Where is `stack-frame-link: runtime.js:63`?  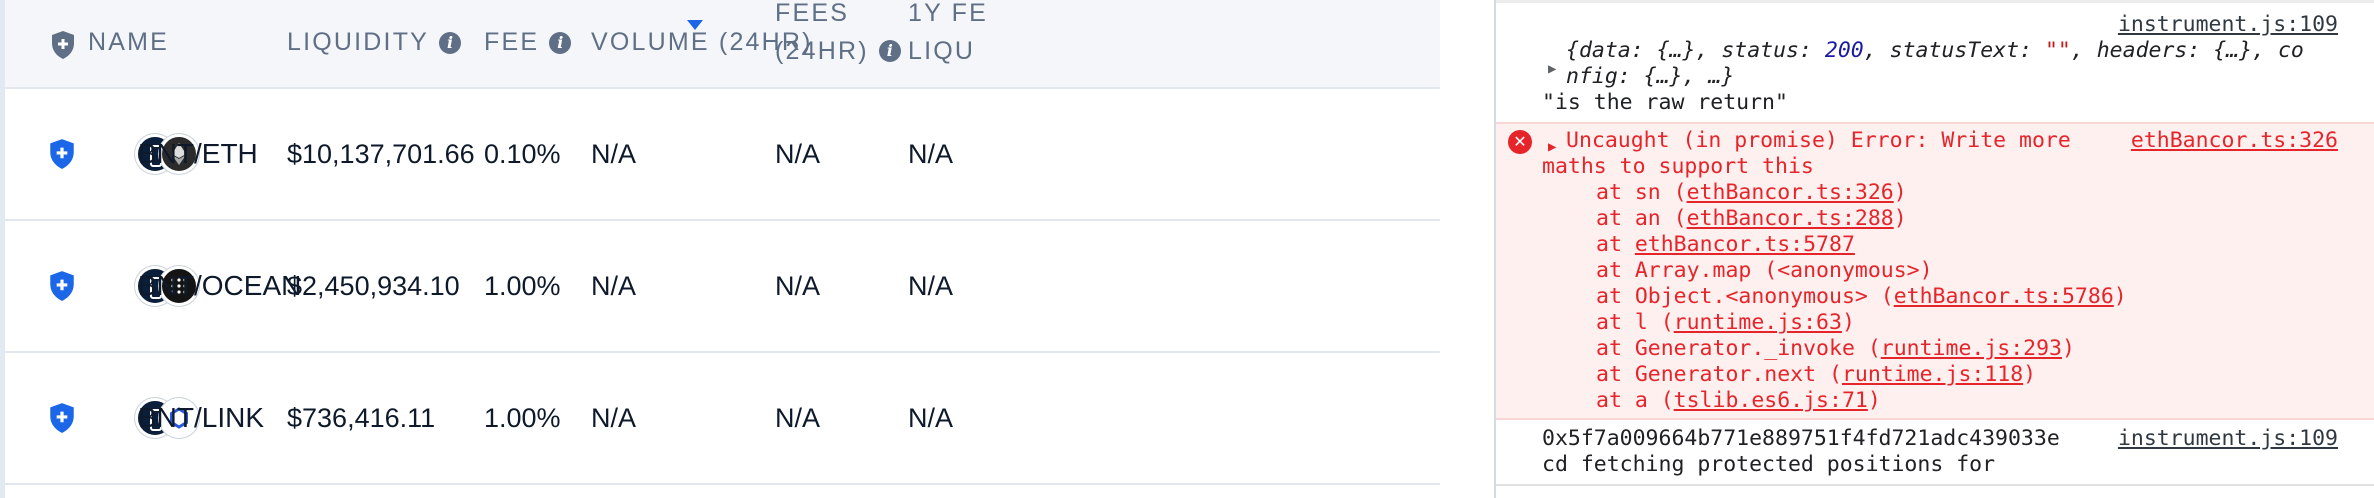
stack-frame-link: runtime.js:63 is located at coordinates (1758, 322).